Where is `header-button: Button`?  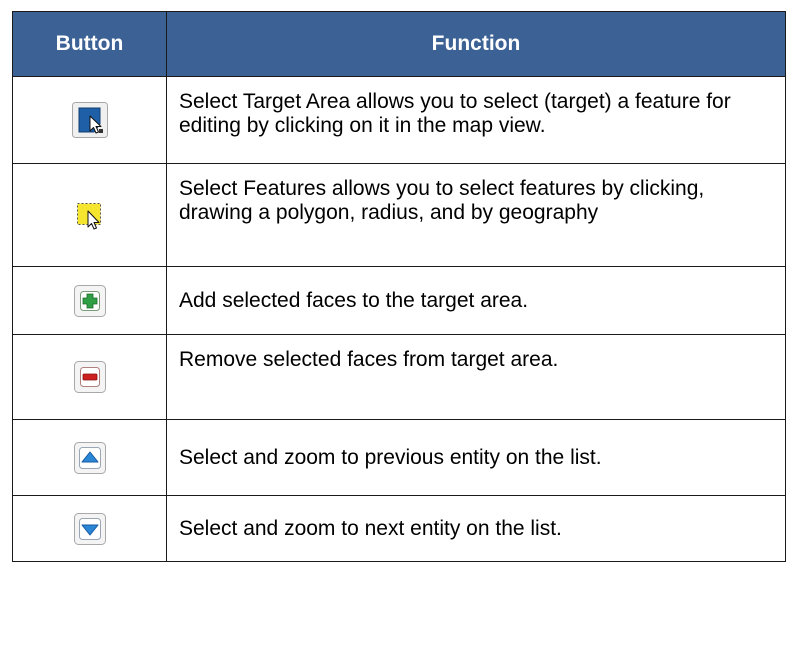 header-button: Button is located at coordinates (89, 44).